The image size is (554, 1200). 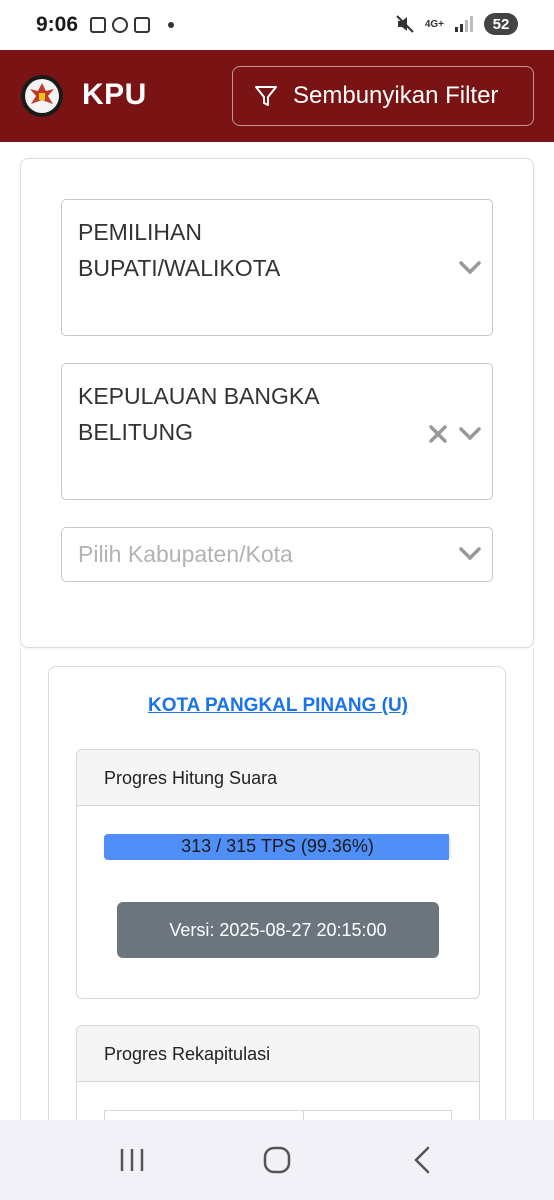 I want to click on vote-count-progress-bar: 313 / 315 TPS (99.36%), so click(x=277, y=847).